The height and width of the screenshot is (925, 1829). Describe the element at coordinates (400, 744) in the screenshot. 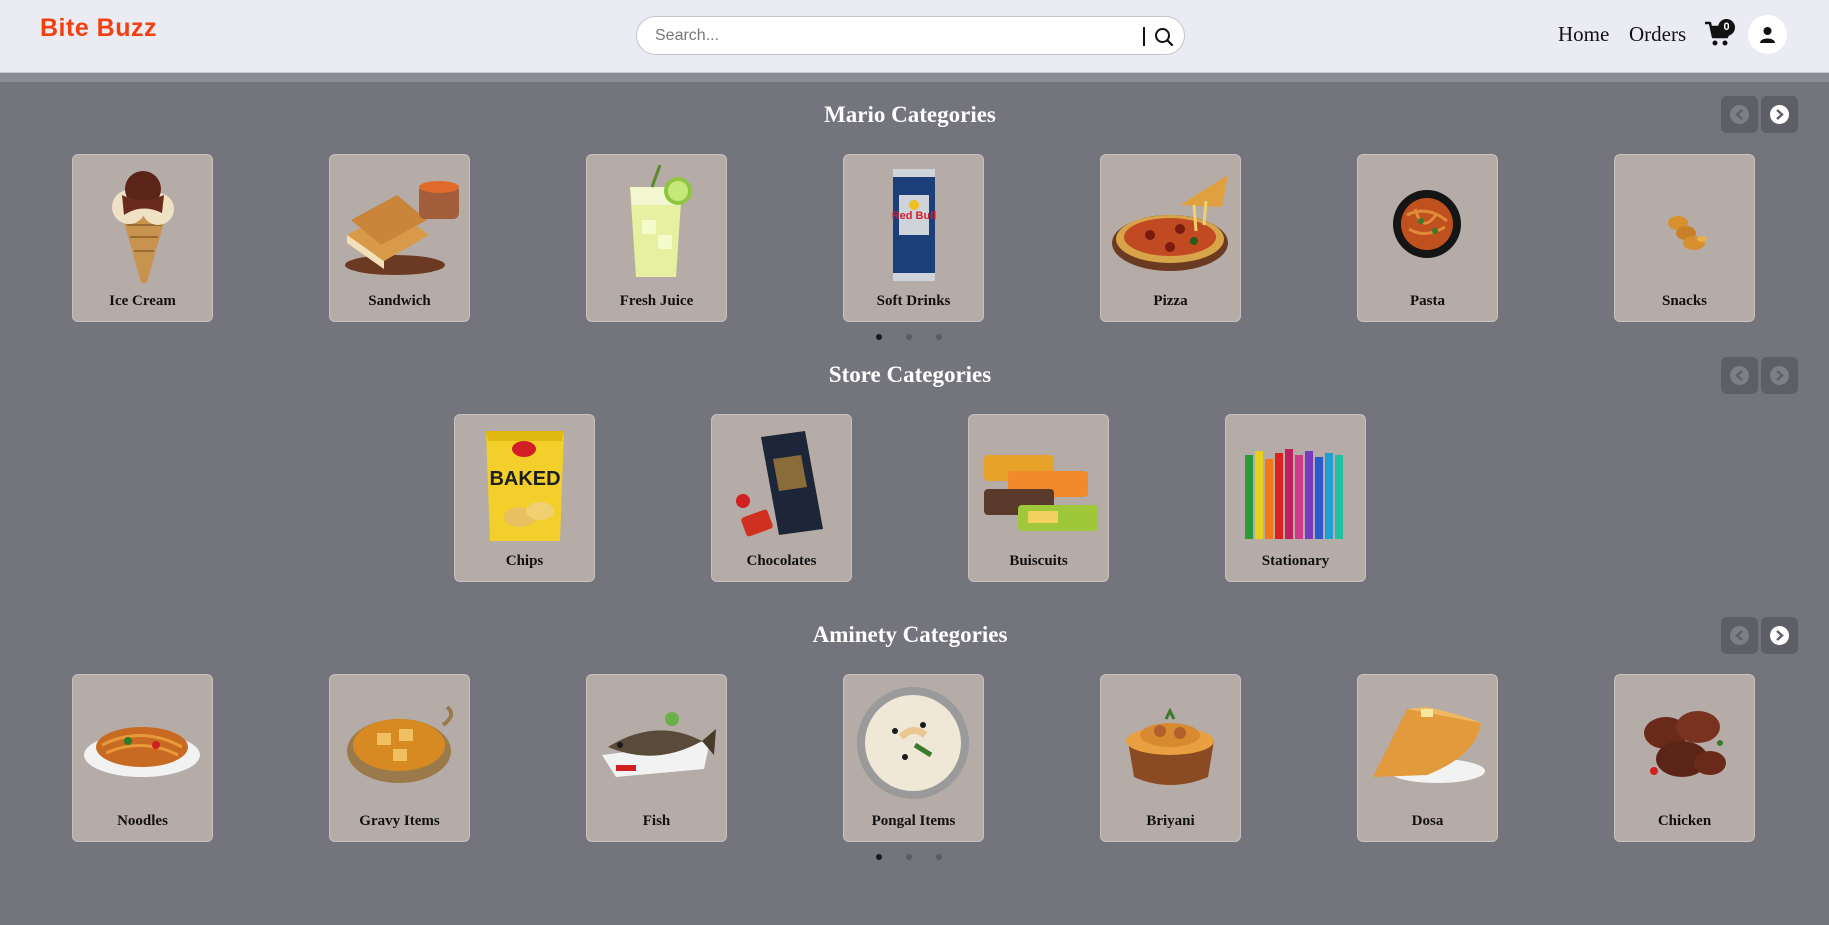

I see `gravy-items-image` at that location.